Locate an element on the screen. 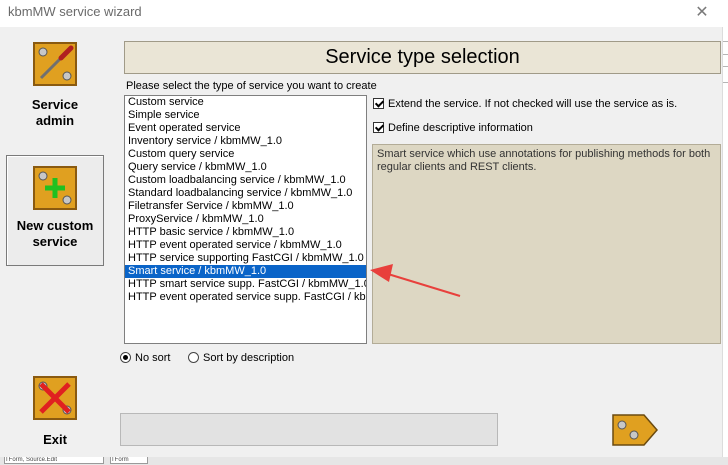 The image size is (728, 465). descriptive-info-checkbox: Define descriptive information is located at coordinates (453, 128).